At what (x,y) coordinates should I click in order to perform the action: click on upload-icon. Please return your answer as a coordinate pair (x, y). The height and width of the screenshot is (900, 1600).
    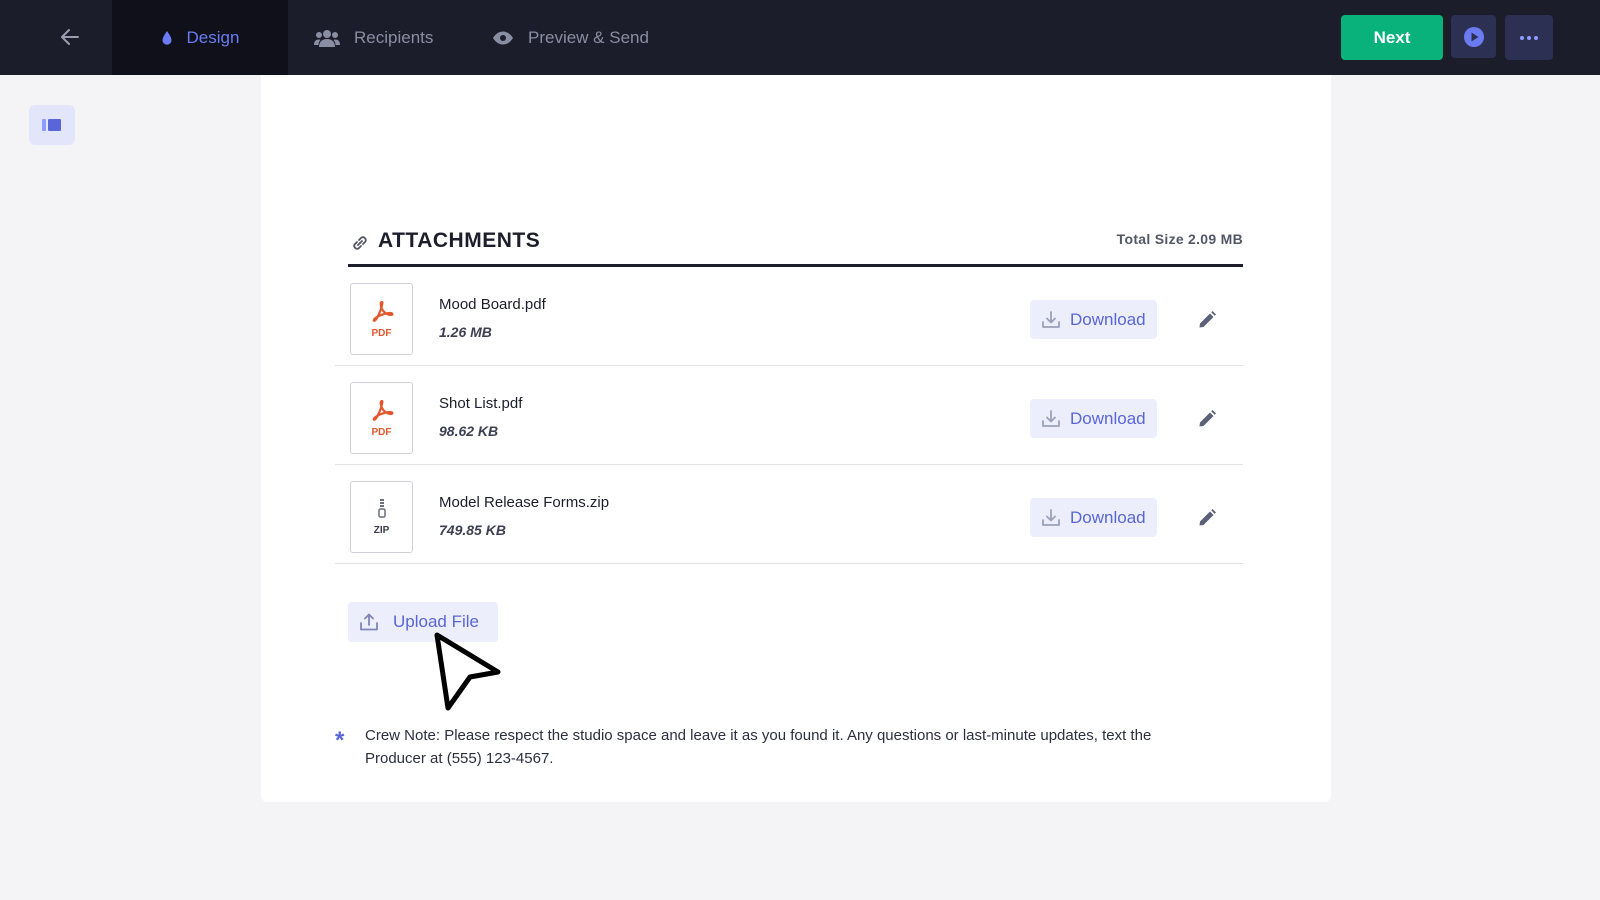
    Looking at the image, I should click on (369, 622).